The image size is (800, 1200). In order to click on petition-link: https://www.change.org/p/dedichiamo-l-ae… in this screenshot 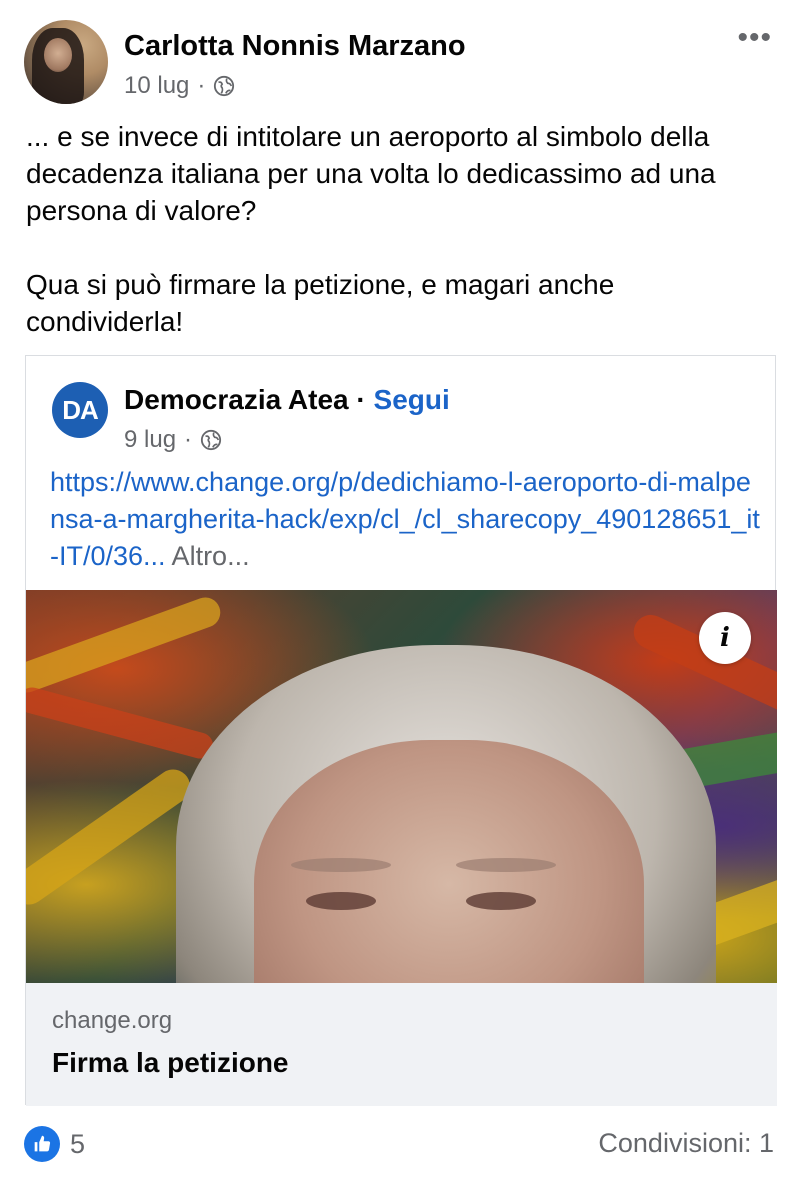, I will do `click(405, 519)`.